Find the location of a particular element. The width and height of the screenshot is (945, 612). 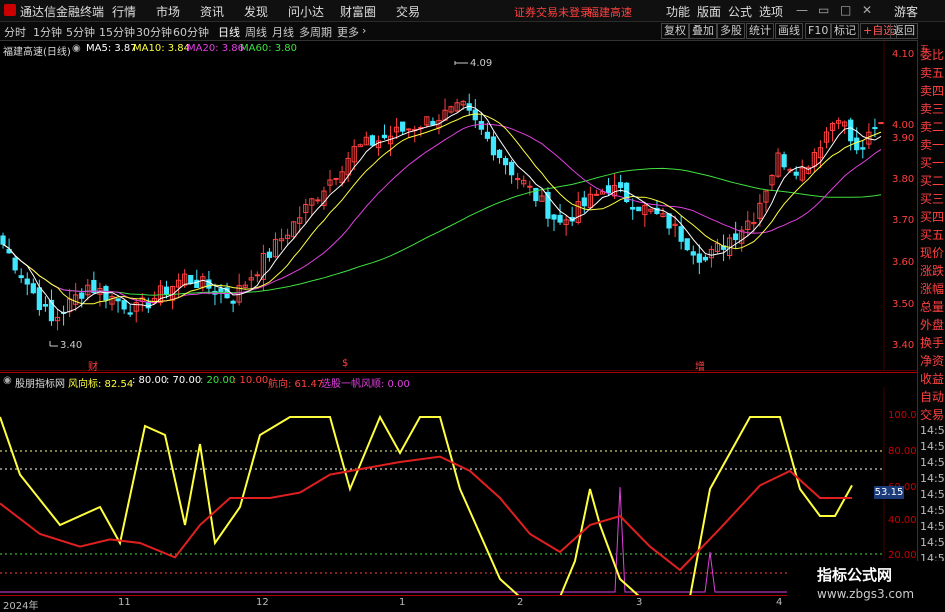

side-item: 买四 is located at coordinates (932, 216).